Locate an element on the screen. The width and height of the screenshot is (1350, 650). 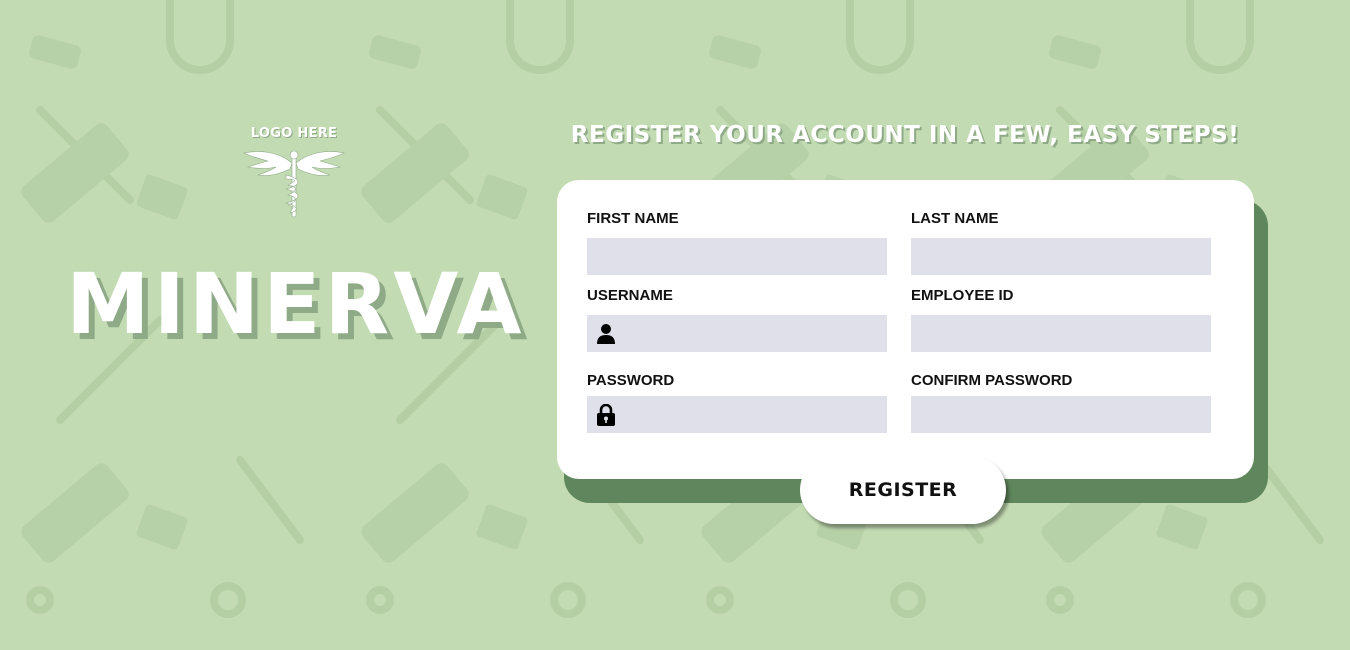
employee-id-input is located at coordinates (1061, 333).